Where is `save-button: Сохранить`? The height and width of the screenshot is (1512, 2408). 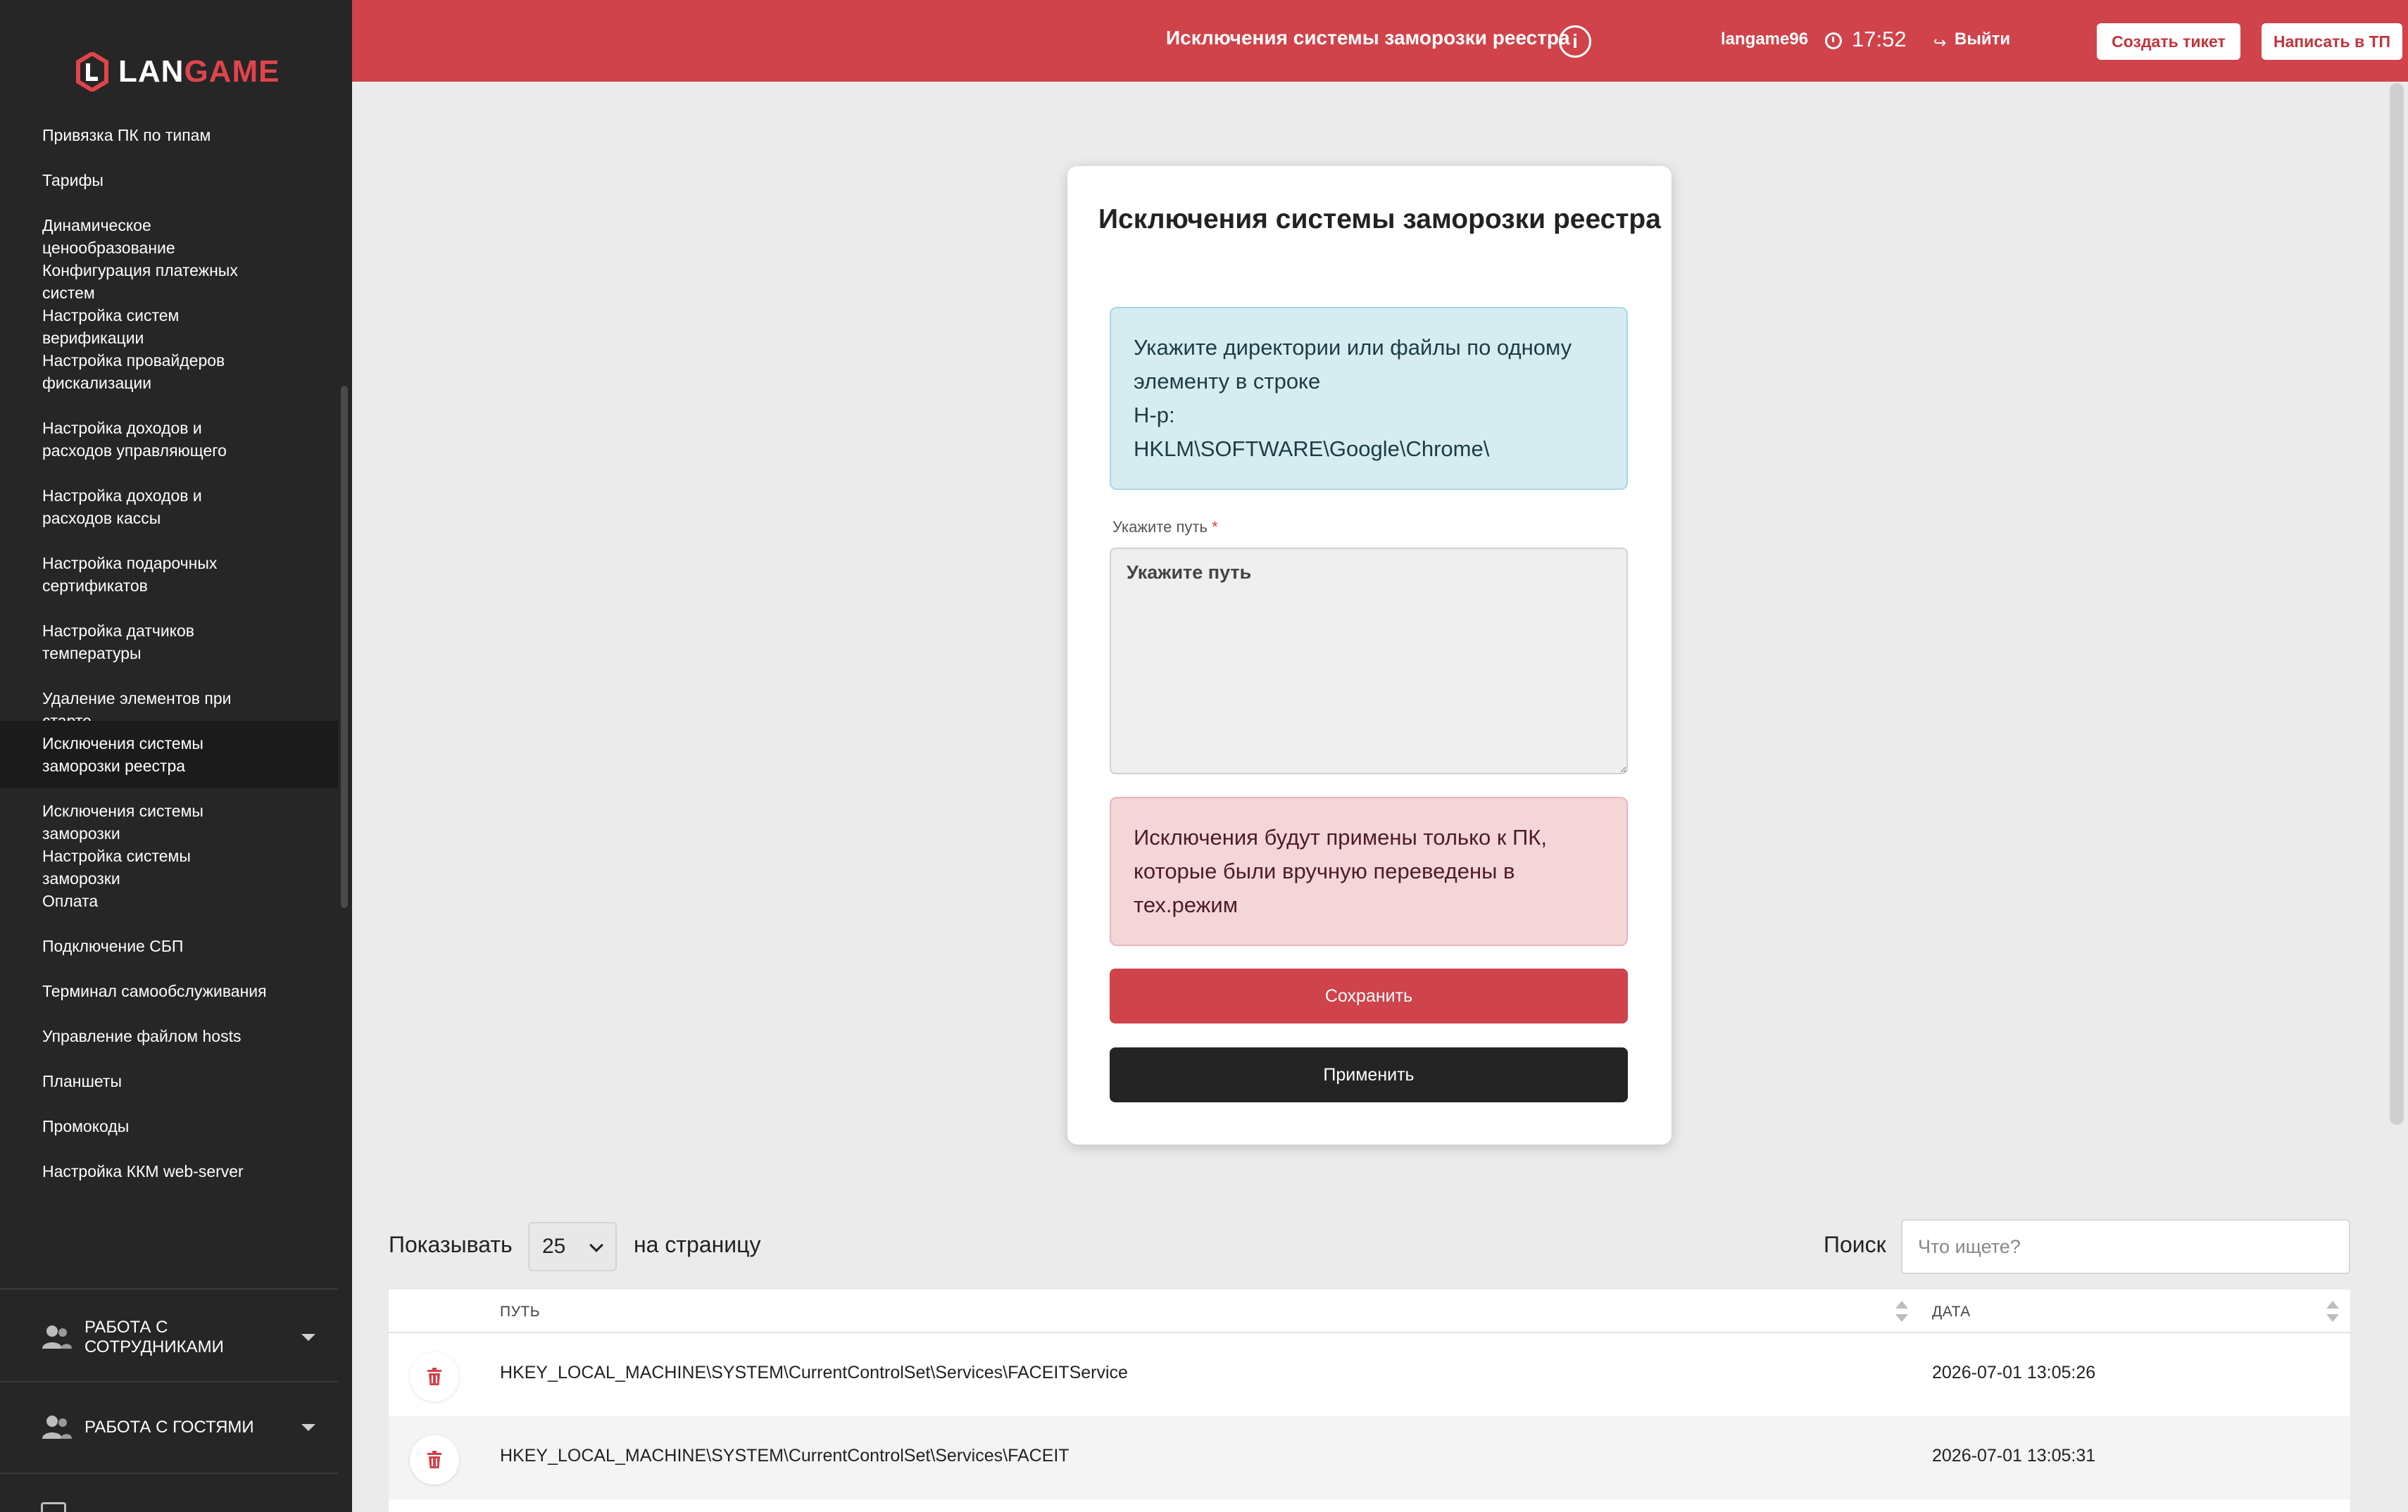
save-button: Сохранить is located at coordinates (1369, 996).